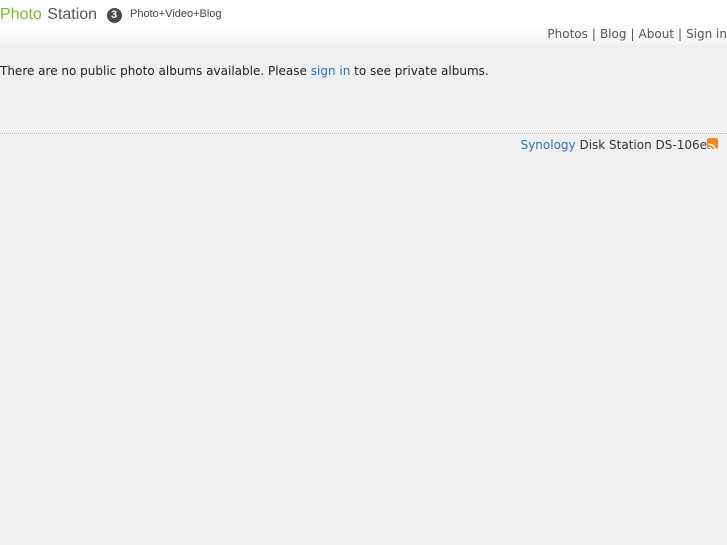  I want to click on rss-icon-graphic, so click(712, 147).